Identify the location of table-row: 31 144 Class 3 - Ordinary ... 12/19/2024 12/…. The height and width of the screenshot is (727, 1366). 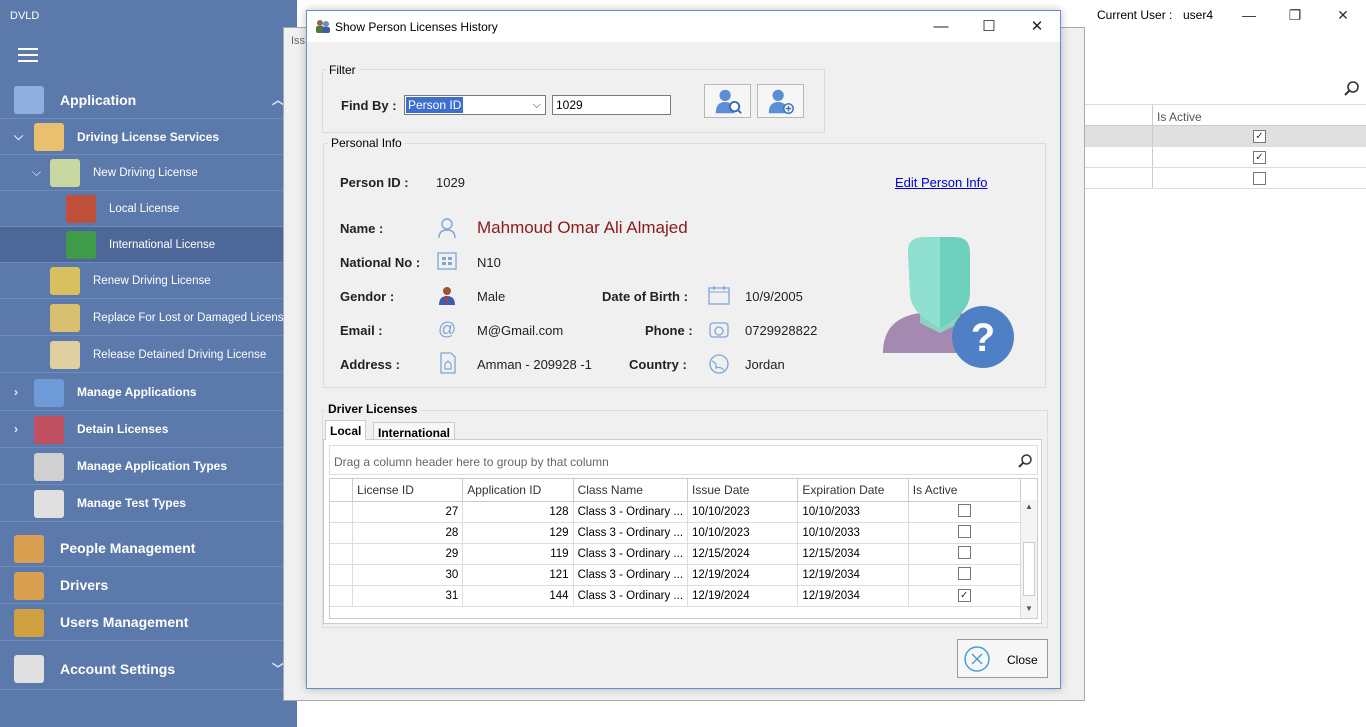
(683, 596).